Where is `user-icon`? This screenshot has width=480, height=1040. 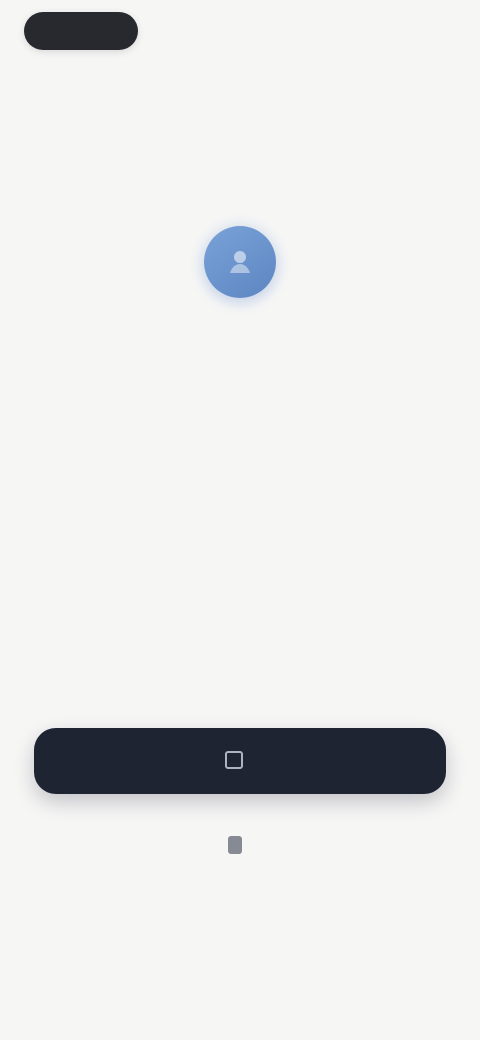 user-icon is located at coordinates (240, 262).